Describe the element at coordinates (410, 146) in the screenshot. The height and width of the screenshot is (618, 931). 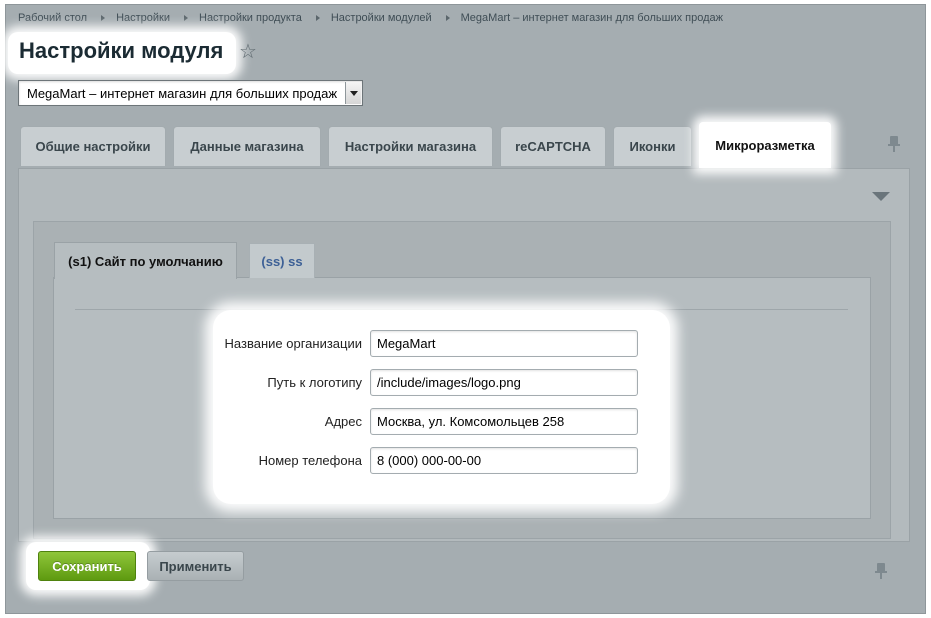
I see `tab-shop-settings: Настройки магазина` at that location.